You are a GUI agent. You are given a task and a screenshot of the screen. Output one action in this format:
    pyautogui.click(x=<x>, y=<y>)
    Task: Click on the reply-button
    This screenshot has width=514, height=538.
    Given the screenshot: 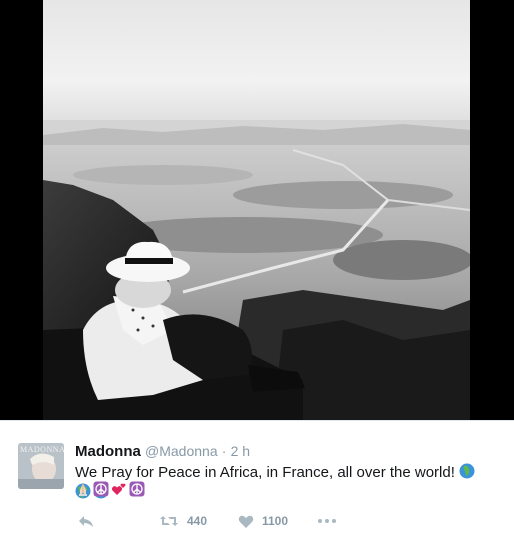 What is the action you would take?
    pyautogui.click(x=86, y=521)
    